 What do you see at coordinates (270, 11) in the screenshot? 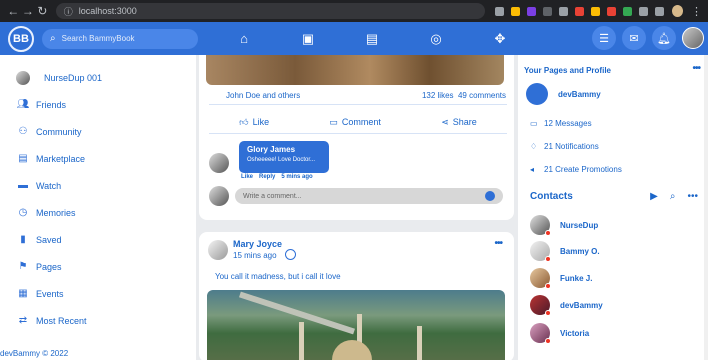
I see `address-bar: ⓘ localhost:3000` at bounding box center [270, 11].